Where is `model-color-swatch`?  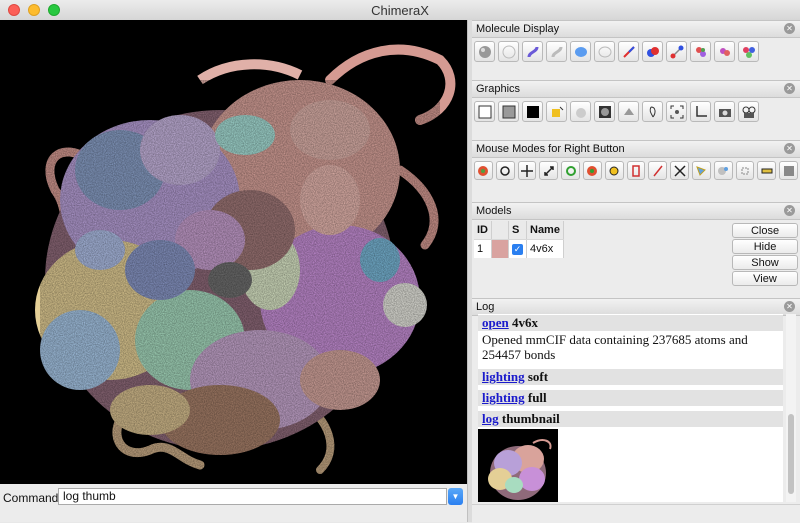
model-color-swatch is located at coordinates (500, 248).